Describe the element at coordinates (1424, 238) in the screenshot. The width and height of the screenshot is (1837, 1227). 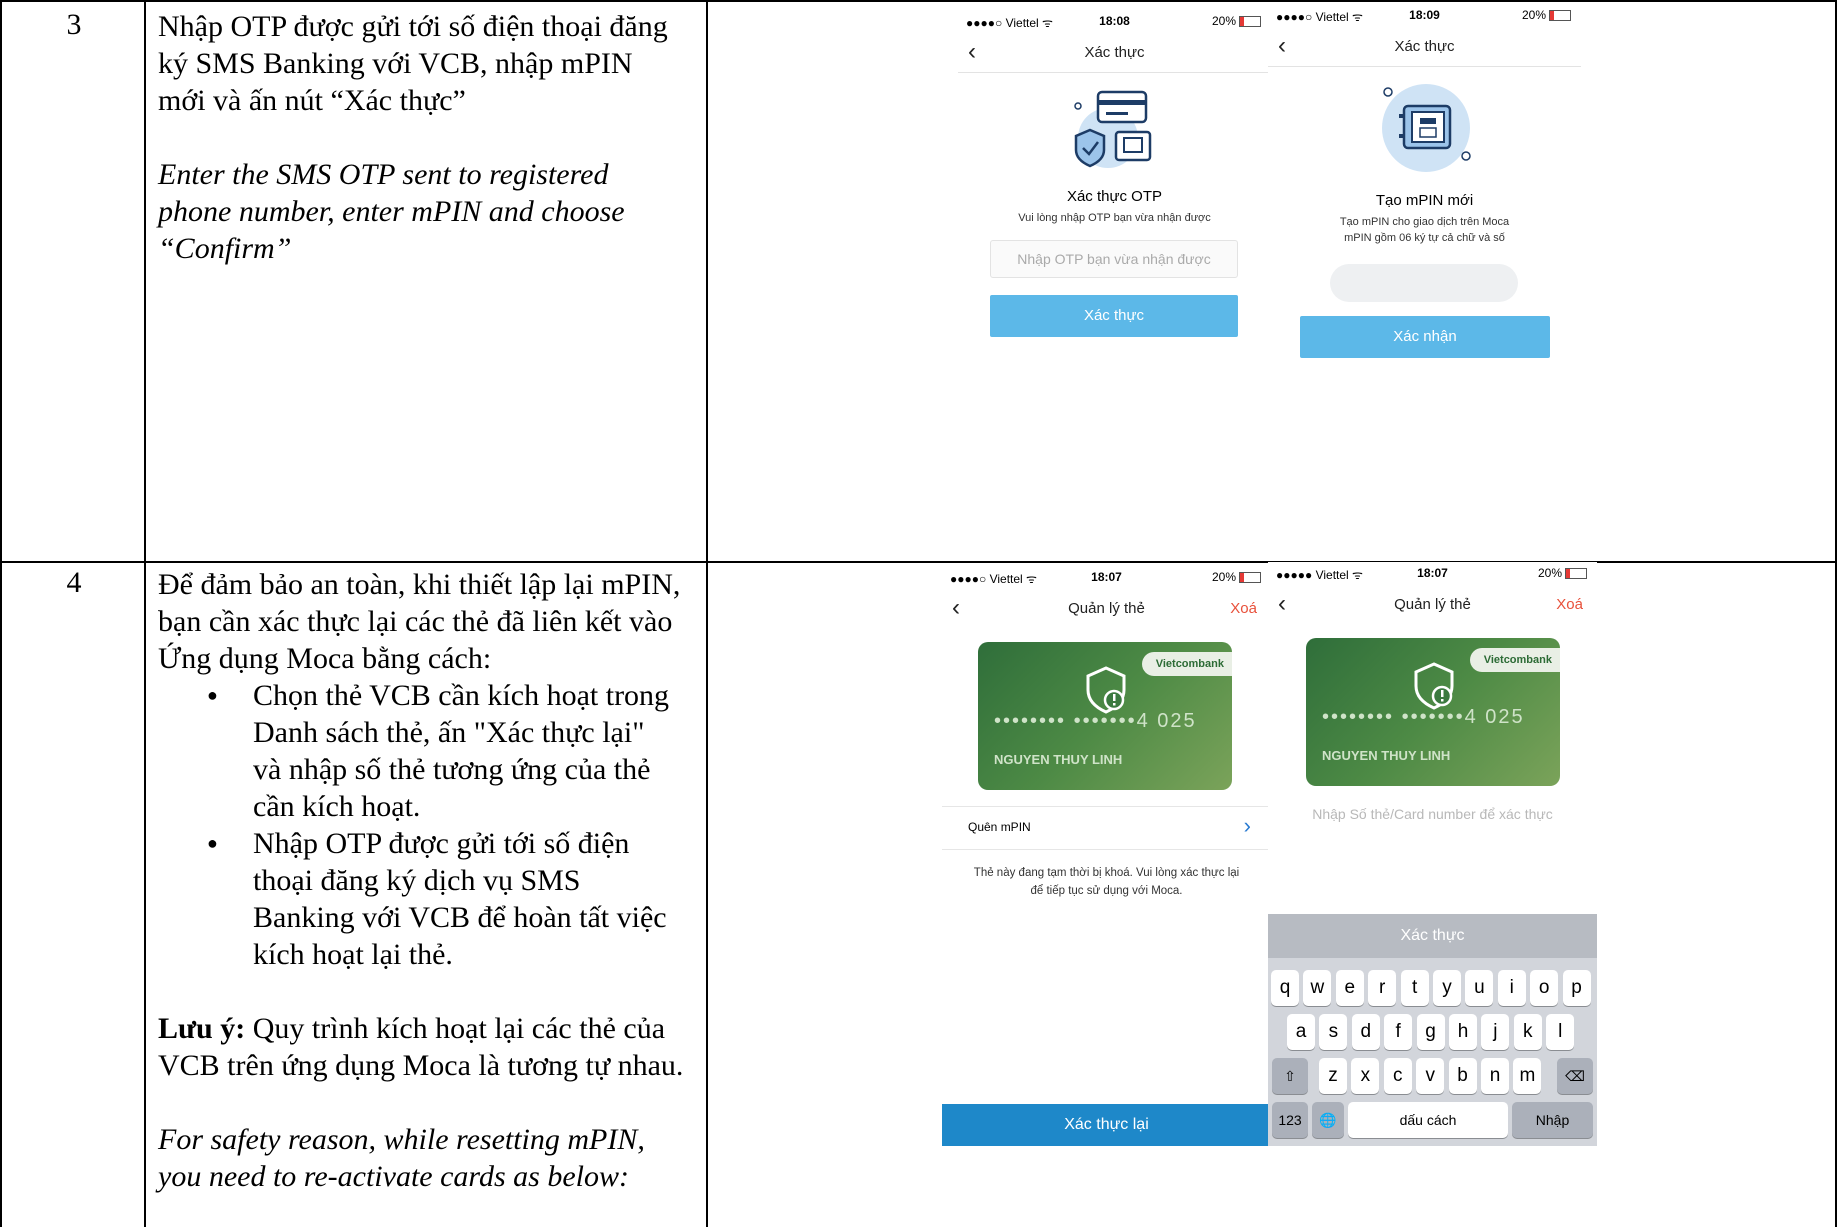
I see `mpin-subtitle-2: mPIN gồm 06 ký tự cả chữ và số` at that location.